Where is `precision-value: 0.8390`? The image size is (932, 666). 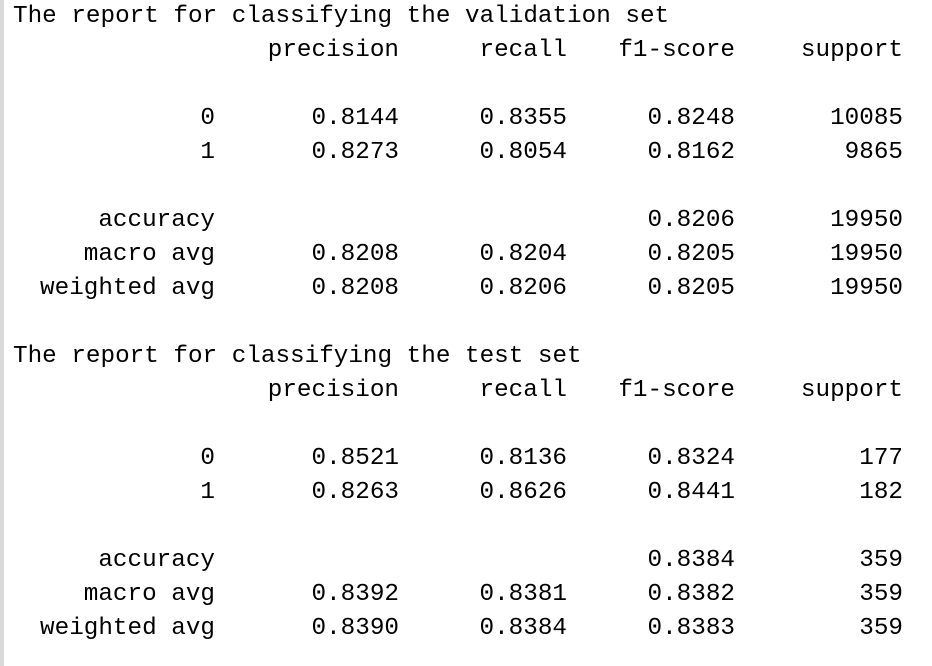 precision-value: 0.8390 is located at coordinates (355, 628).